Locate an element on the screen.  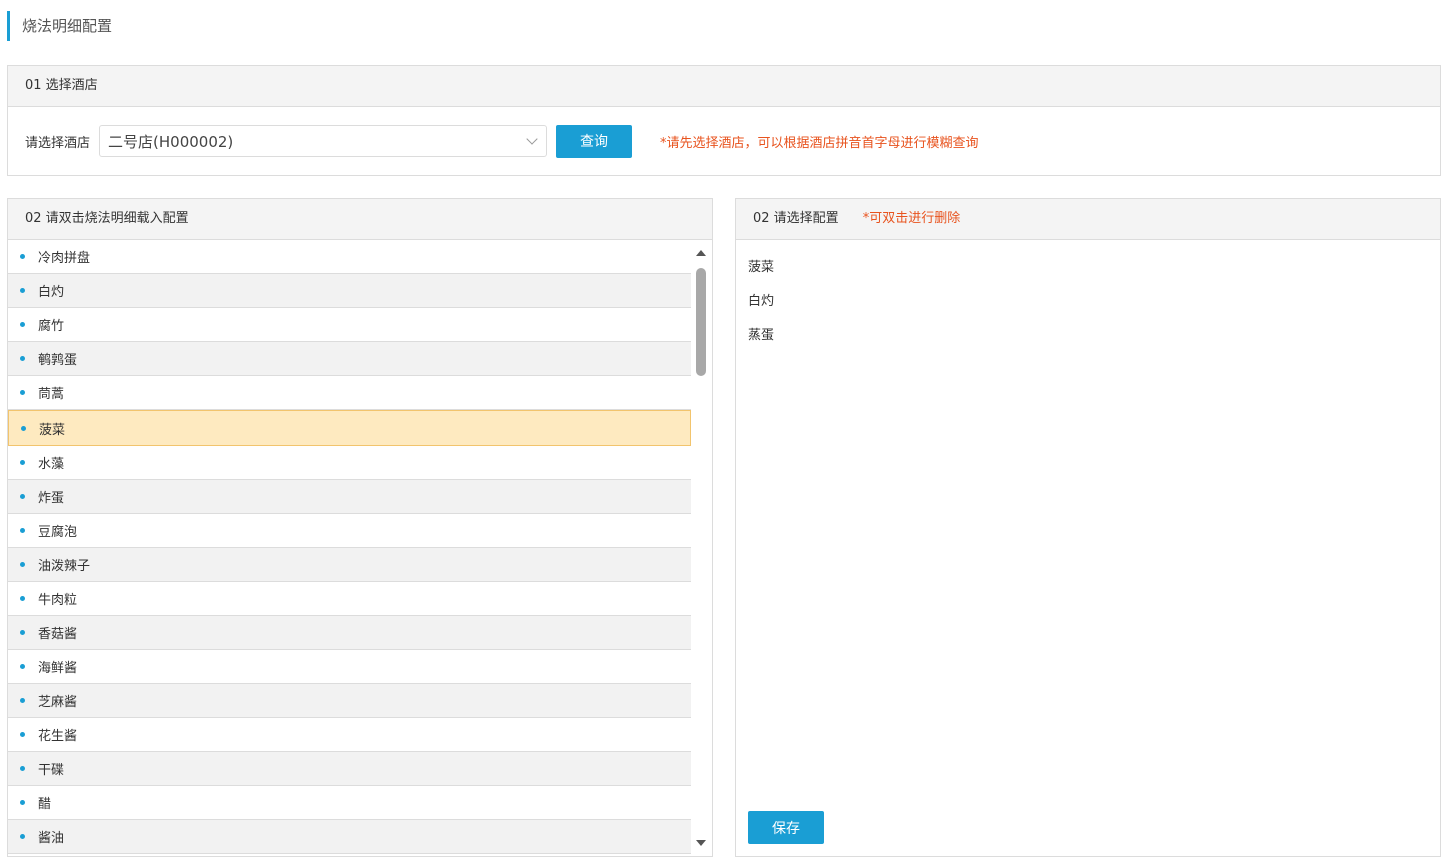
detail-list-item-label: 茼蒿 is located at coordinates (51, 394).